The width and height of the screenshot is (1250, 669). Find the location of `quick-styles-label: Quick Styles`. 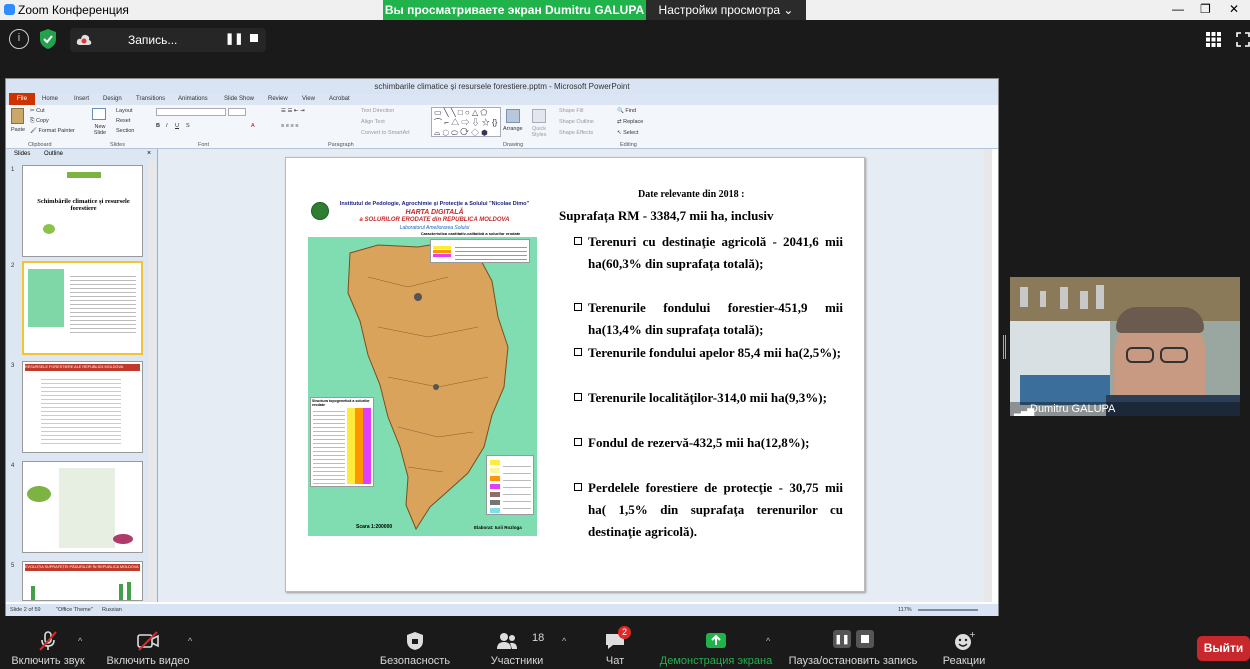

quick-styles-label: Quick Styles is located at coordinates (539, 132).